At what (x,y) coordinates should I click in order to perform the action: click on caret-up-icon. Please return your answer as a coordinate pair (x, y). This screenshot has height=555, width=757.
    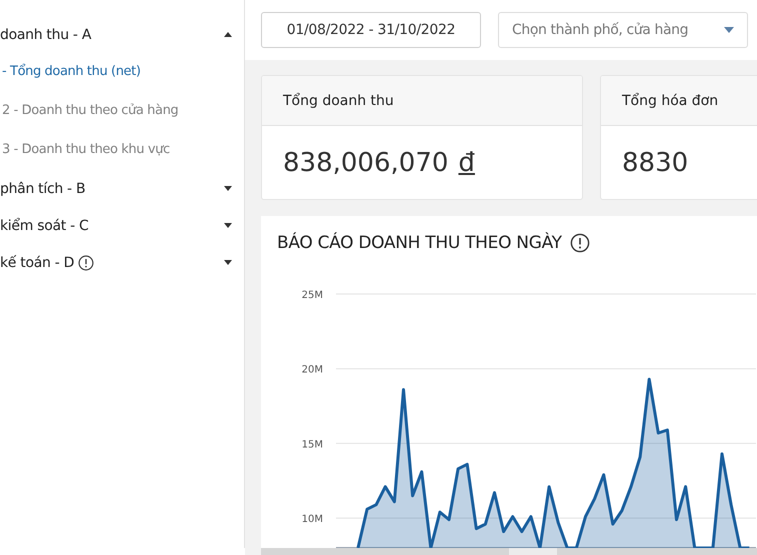
    Looking at the image, I should click on (228, 34).